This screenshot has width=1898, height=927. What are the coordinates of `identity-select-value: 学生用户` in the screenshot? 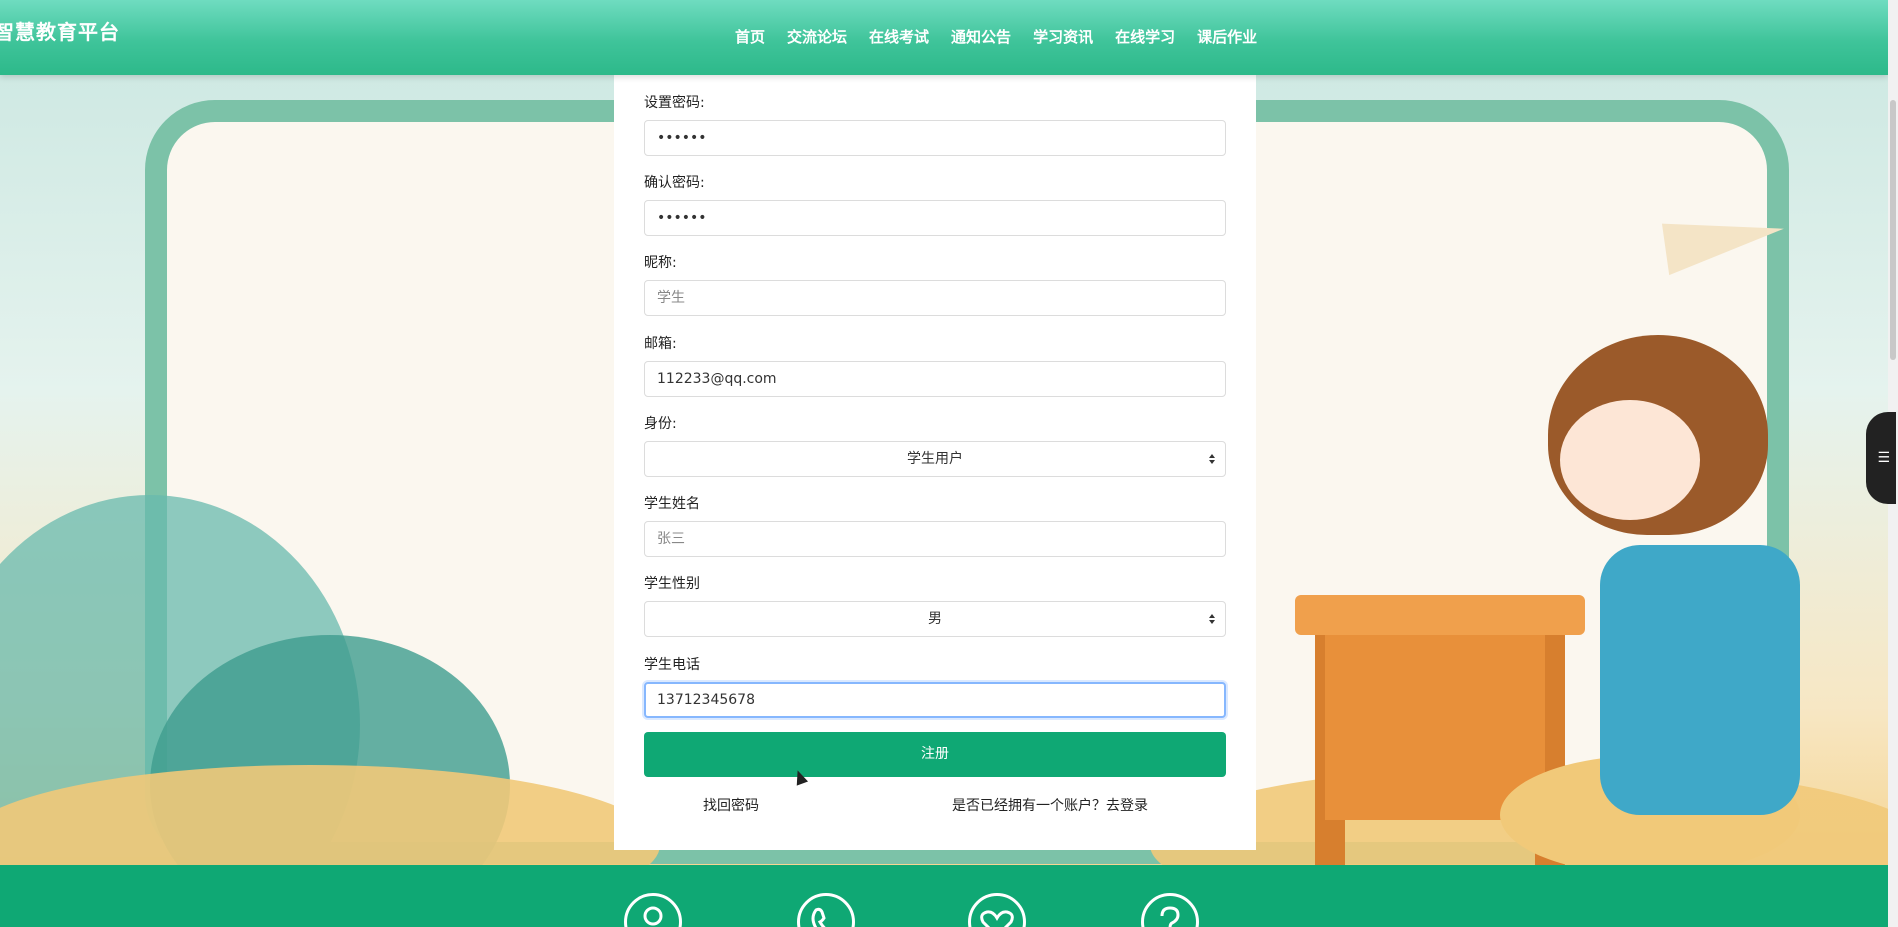 It's located at (935, 459).